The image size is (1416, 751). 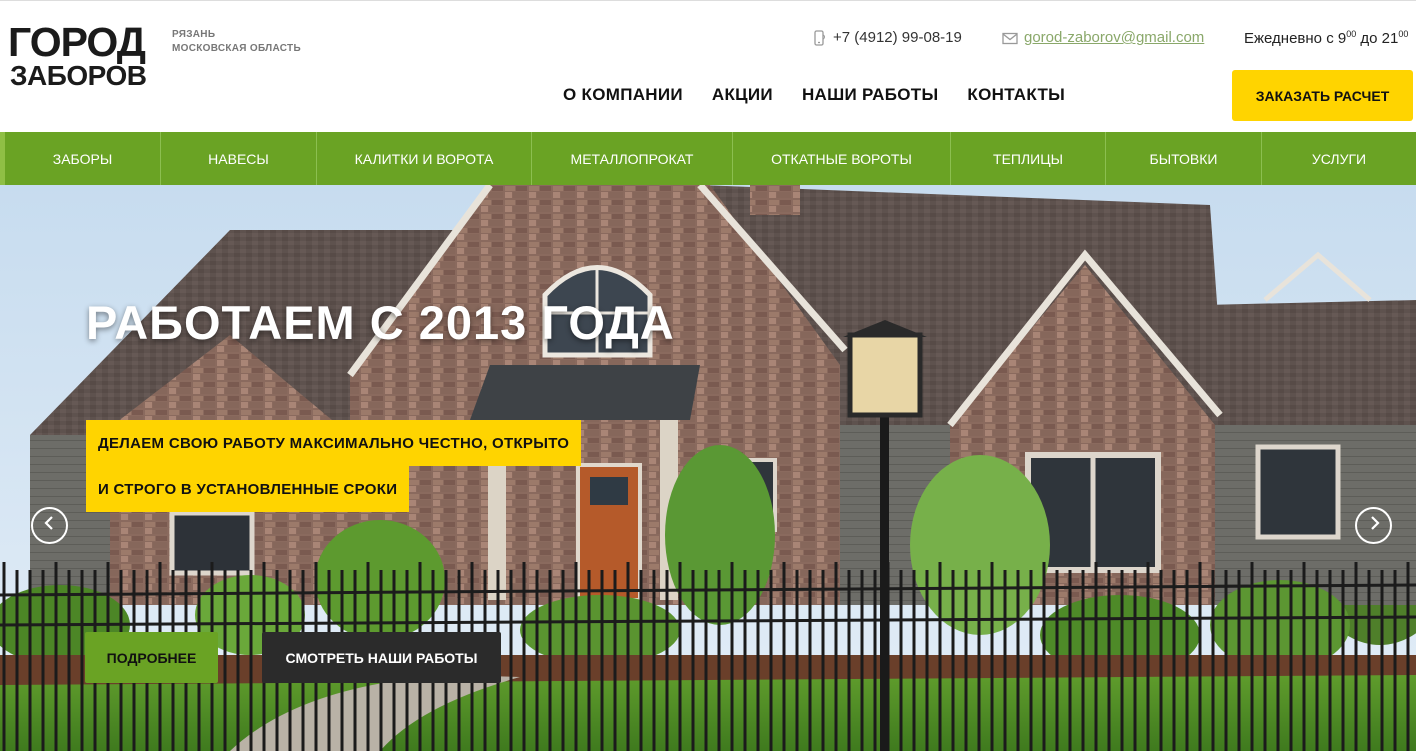 What do you see at coordinates (1351, 34) in the screenshot?
I see `hours-from-minutes: 00` at bounding box center [1351, 34].